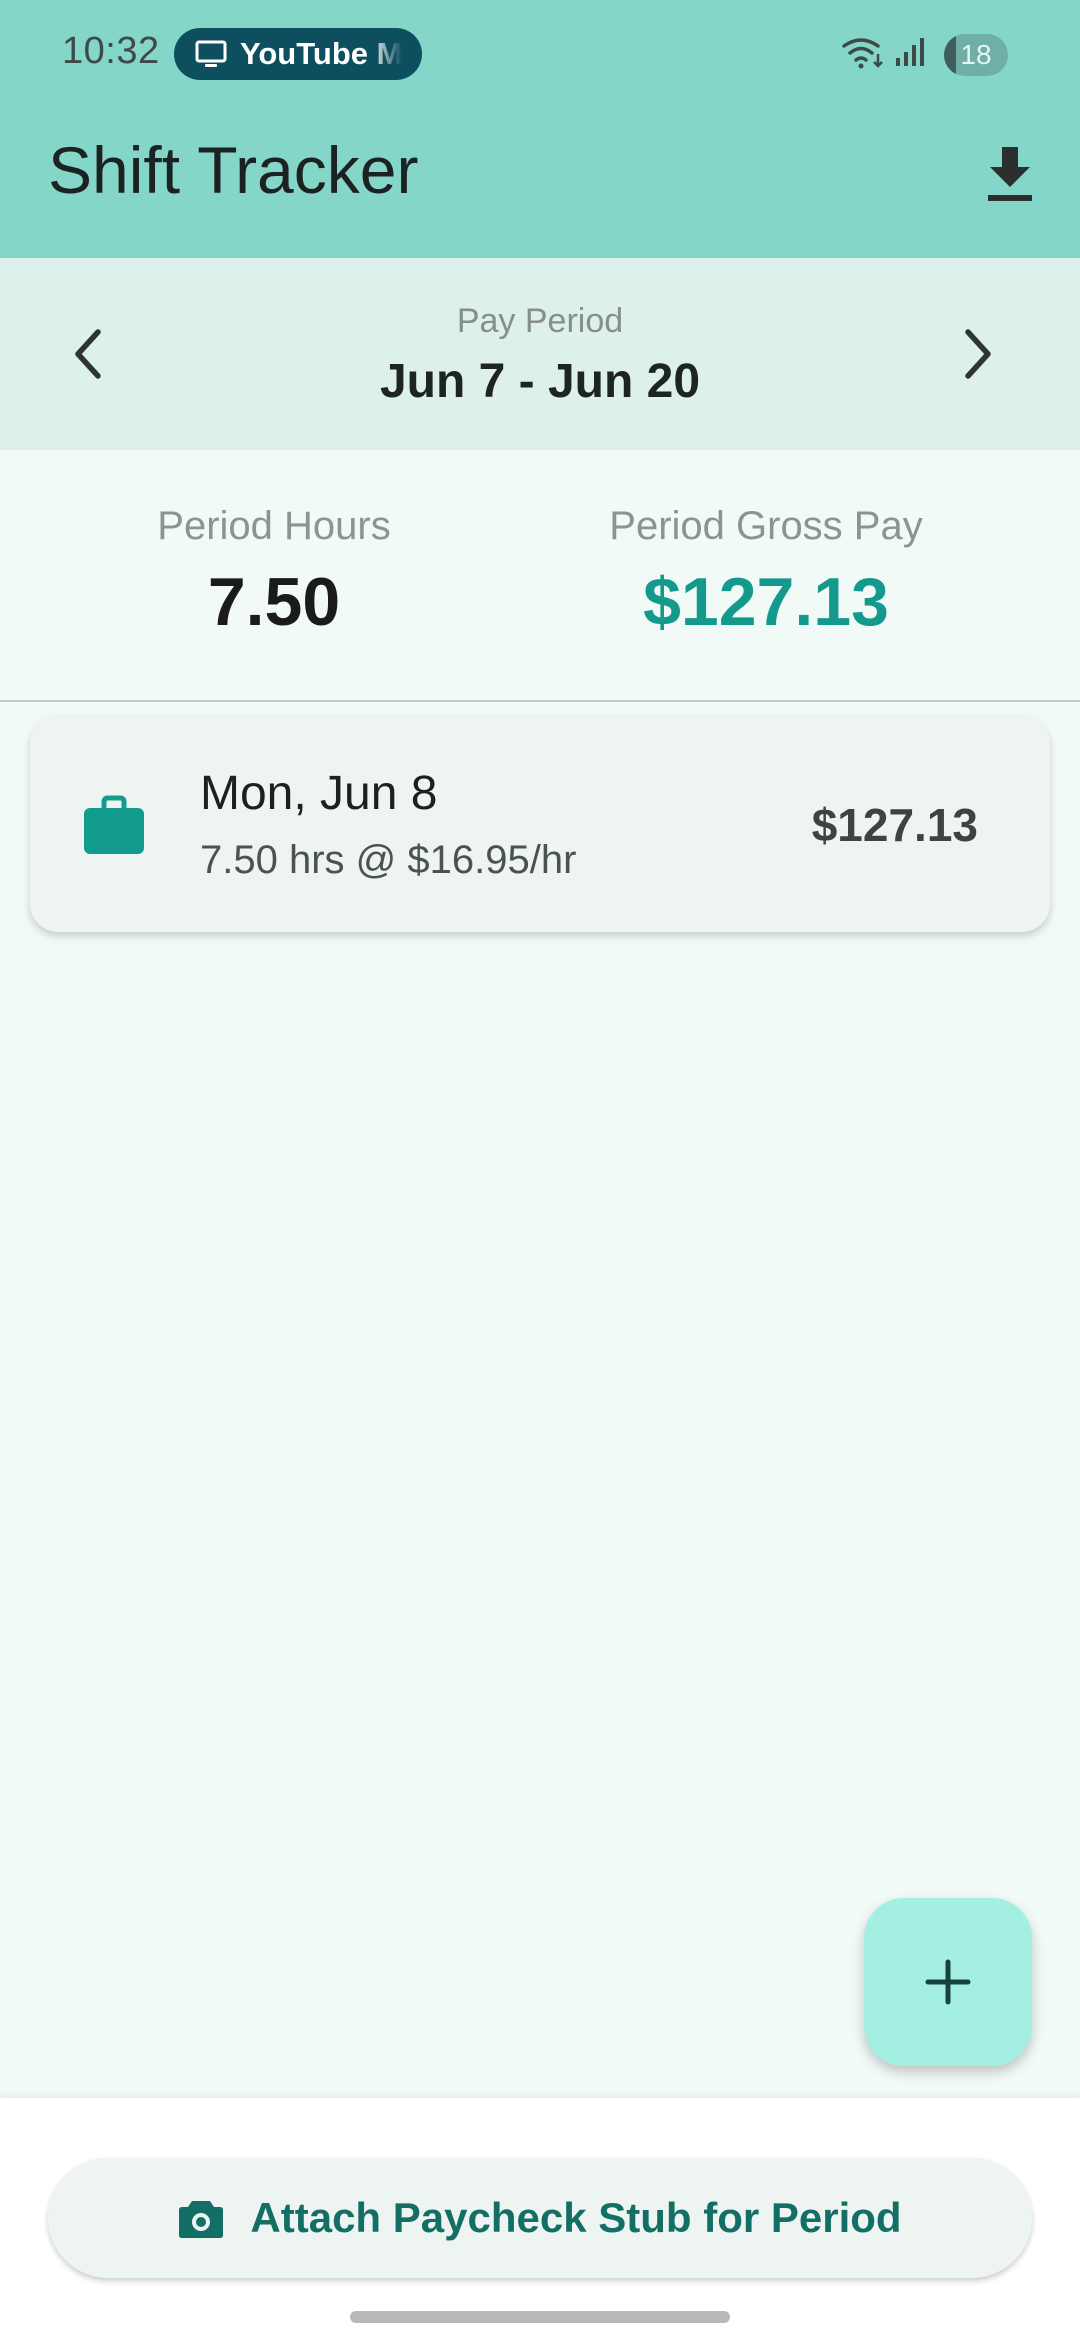  I want to click on bottom-bar: Attach Paycheck Stub for Period, so click(540, 2219).